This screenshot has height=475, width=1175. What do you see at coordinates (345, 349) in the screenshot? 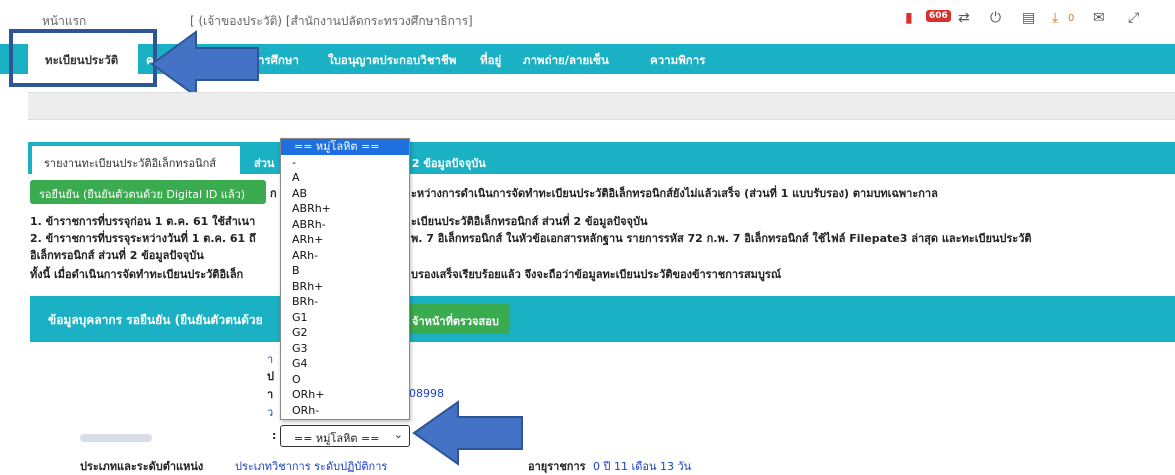
I see `blood-group-option: G3` at bounding box center [345, 349].